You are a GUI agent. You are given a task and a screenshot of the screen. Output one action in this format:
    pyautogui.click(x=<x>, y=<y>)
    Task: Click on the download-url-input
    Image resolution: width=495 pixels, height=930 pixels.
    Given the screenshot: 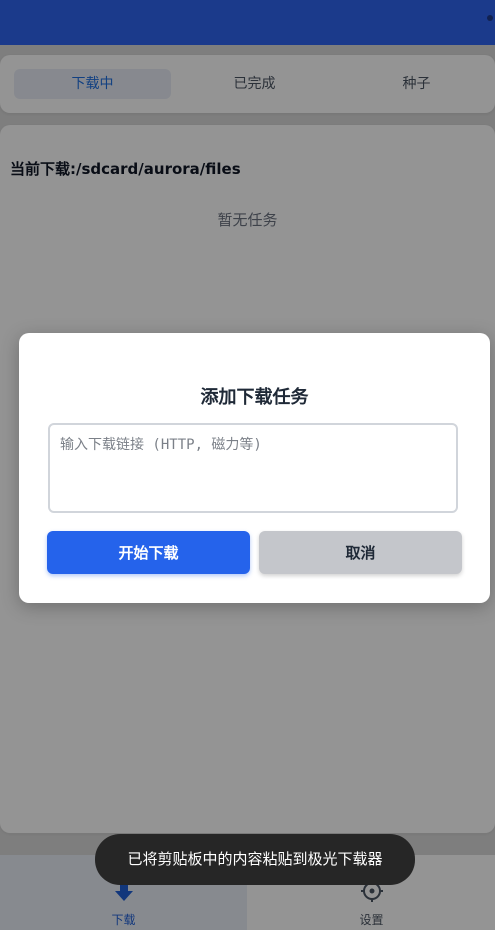 What is the action you would take?
    pyautogui.click(x=253, y=468)
    